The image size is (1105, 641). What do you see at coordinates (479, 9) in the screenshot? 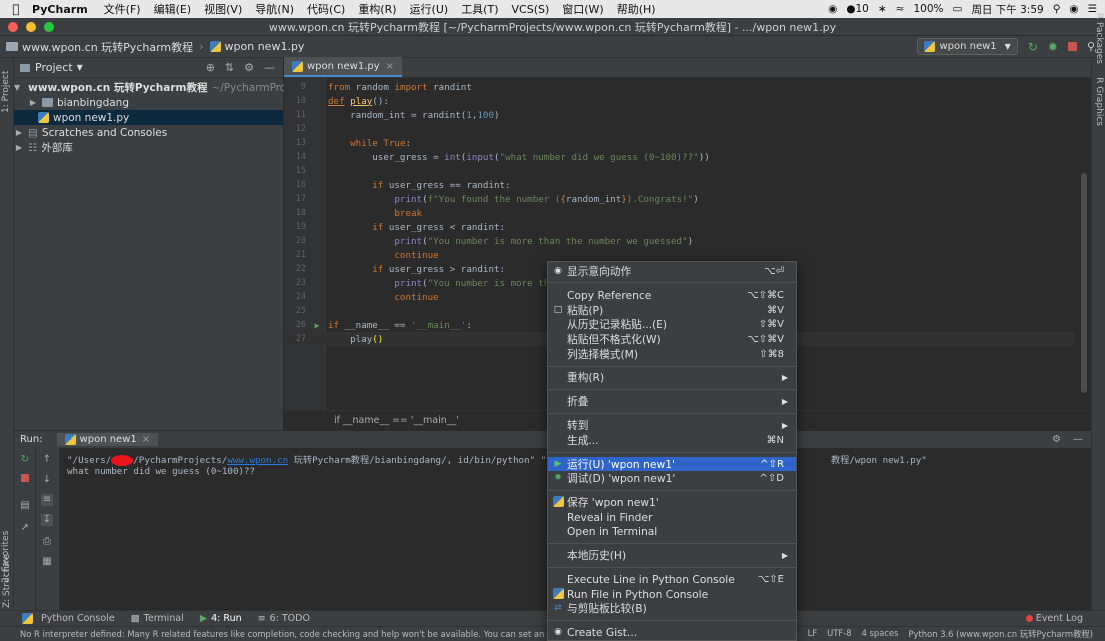
I see `menu-tools: 工具(T)` at bounding box center [479, 9].